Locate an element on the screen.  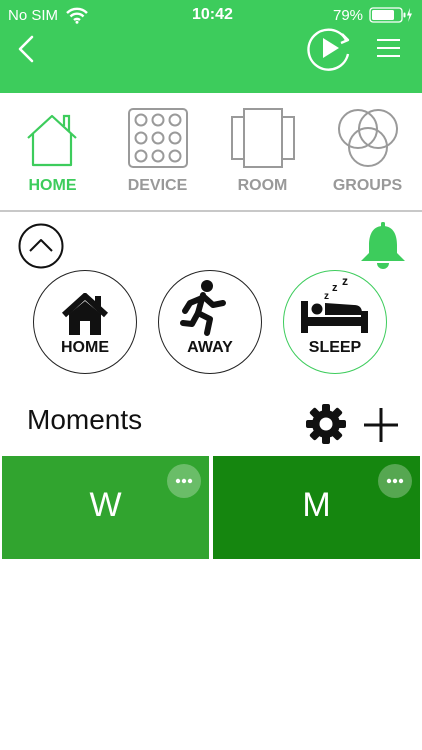
bell-icon is located at coordinates (383, 245).